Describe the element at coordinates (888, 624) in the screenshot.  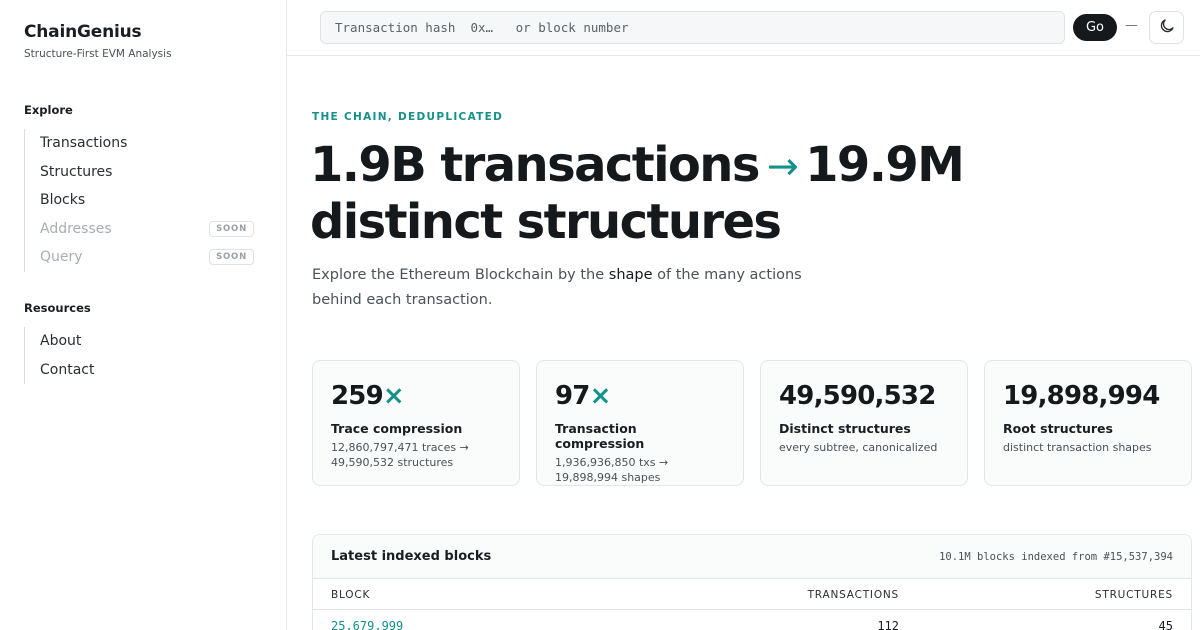
I see `transactions-cell: 112` at that location.